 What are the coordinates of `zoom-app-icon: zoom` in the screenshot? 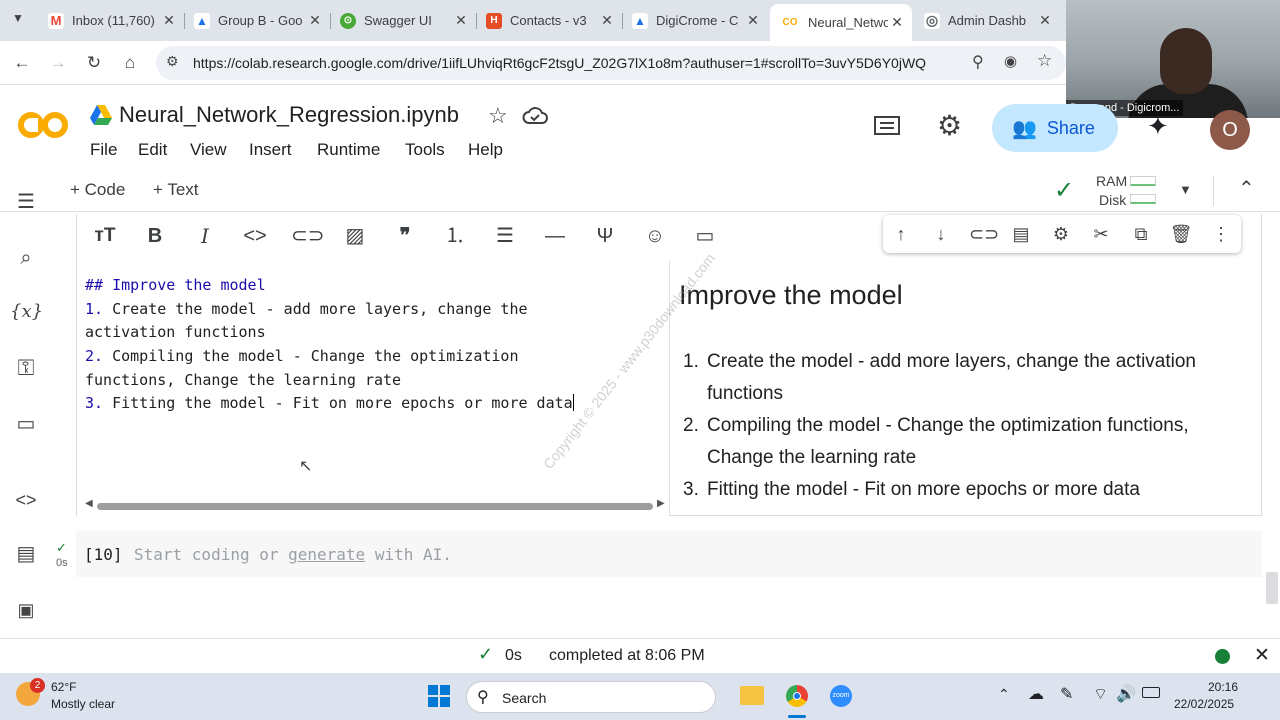 It's located at (841, 696).